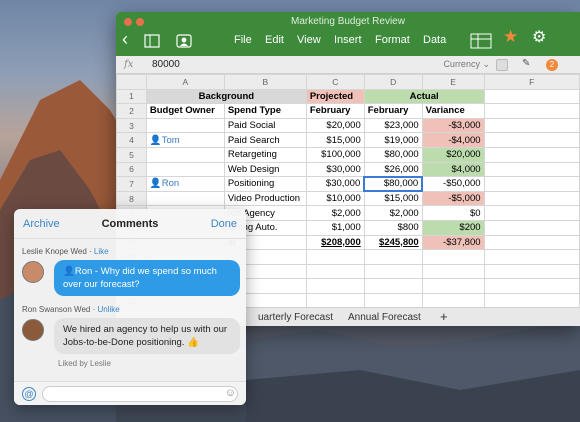 This screenshot has width=580, height=422. Describe the element at coordinates (125, 39) in the screenshot. I see `back-arrow-icon: ‹` at that location.